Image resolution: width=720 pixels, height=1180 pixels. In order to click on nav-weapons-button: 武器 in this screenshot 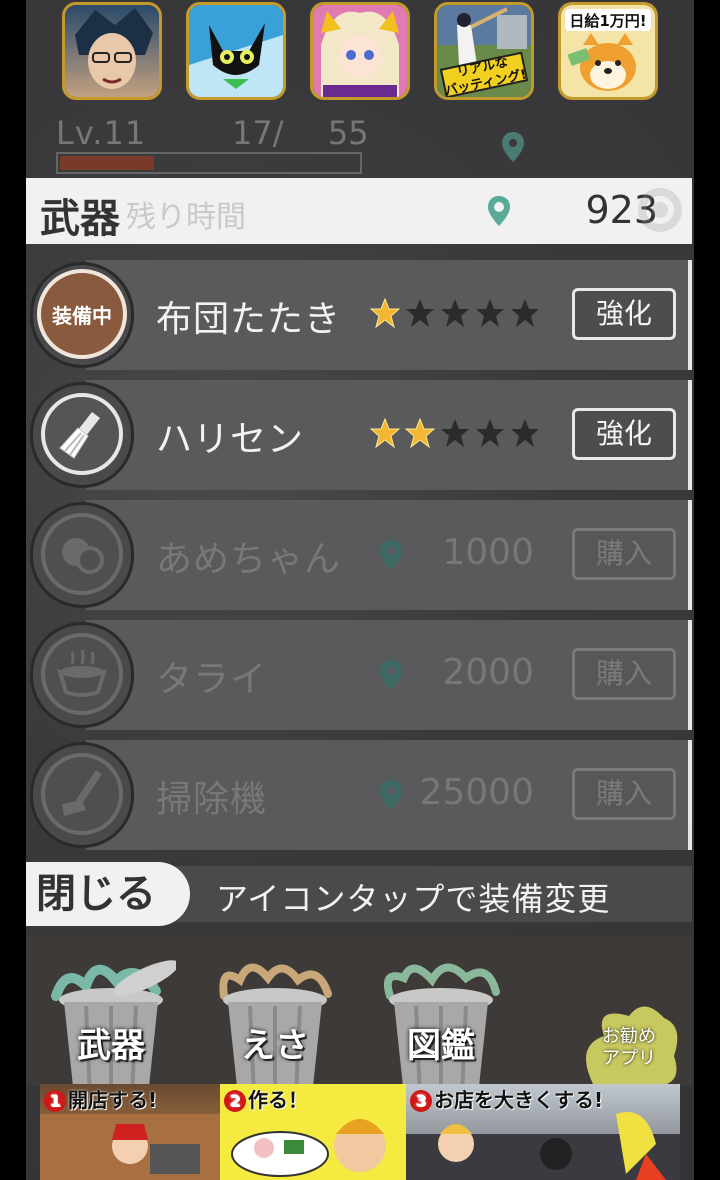, I will do `click(112, 1021)`.